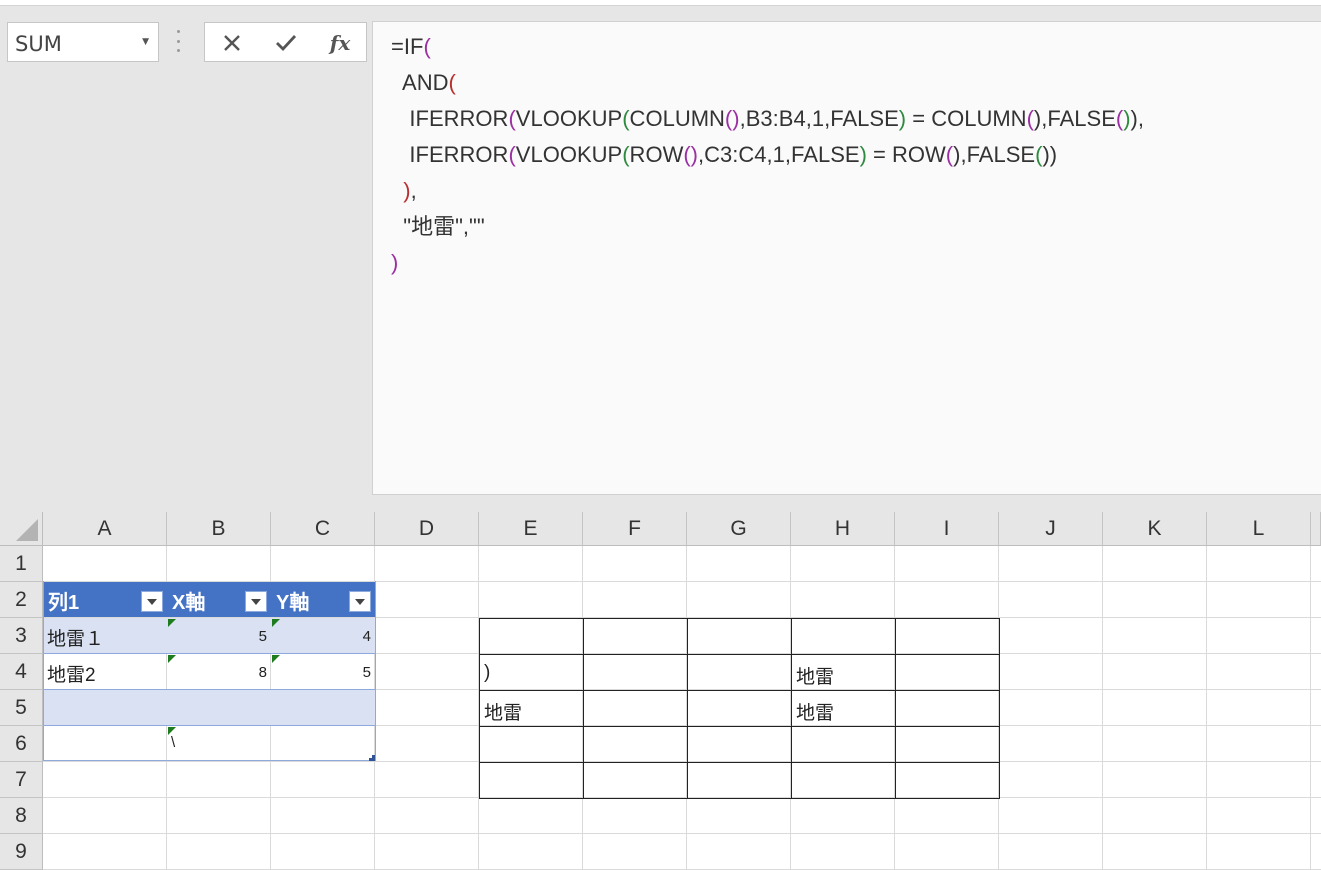  What do you see at coordinates (635, 636) in the screenshot?
I see `cell-f3` at bounding box center [635, 636].